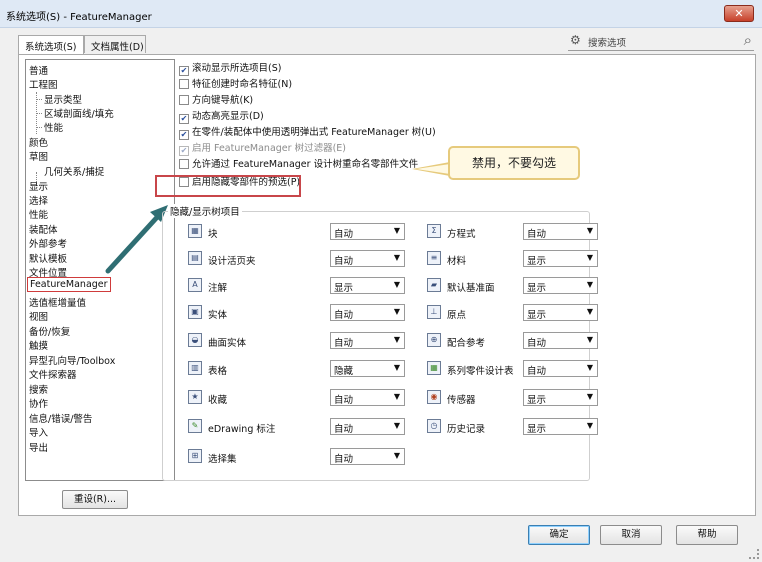 This screenshot has width=762, height=562. I want to click on nav-item-area-hatch: 区域剖面线/填充, so click(79, 113).